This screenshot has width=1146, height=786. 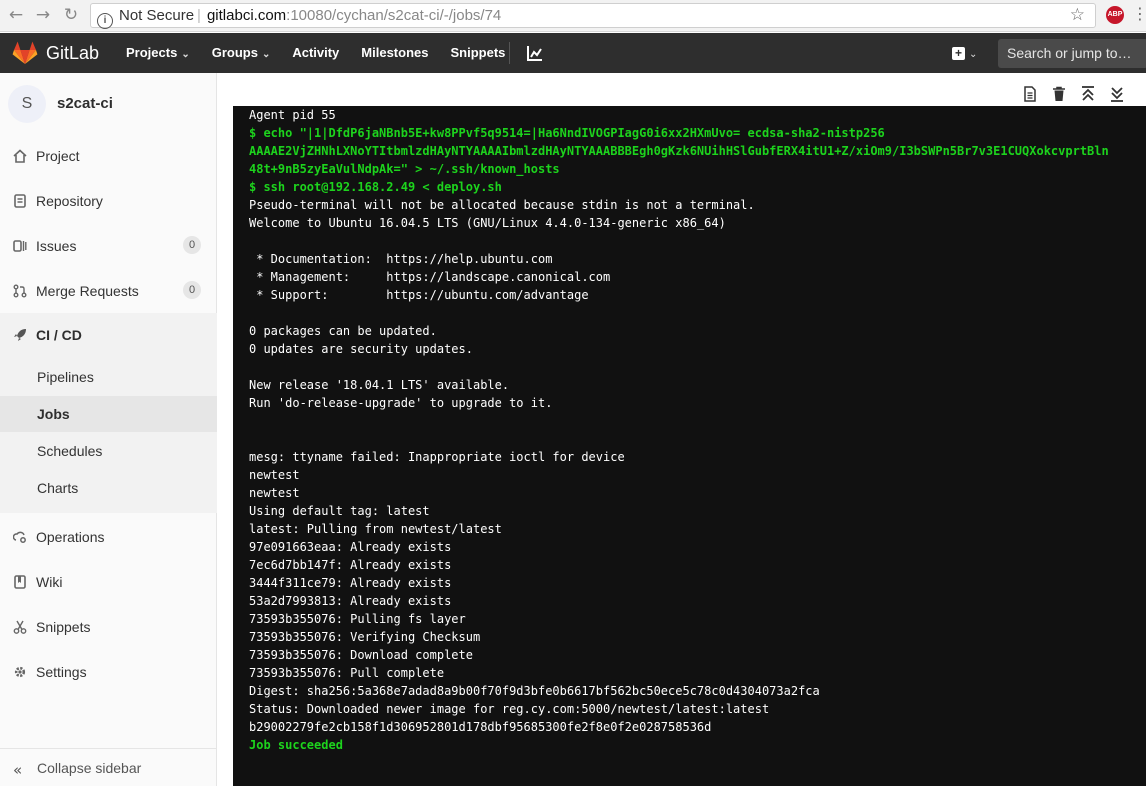 I want to click on gear-icon, so click(x=20, y=672).